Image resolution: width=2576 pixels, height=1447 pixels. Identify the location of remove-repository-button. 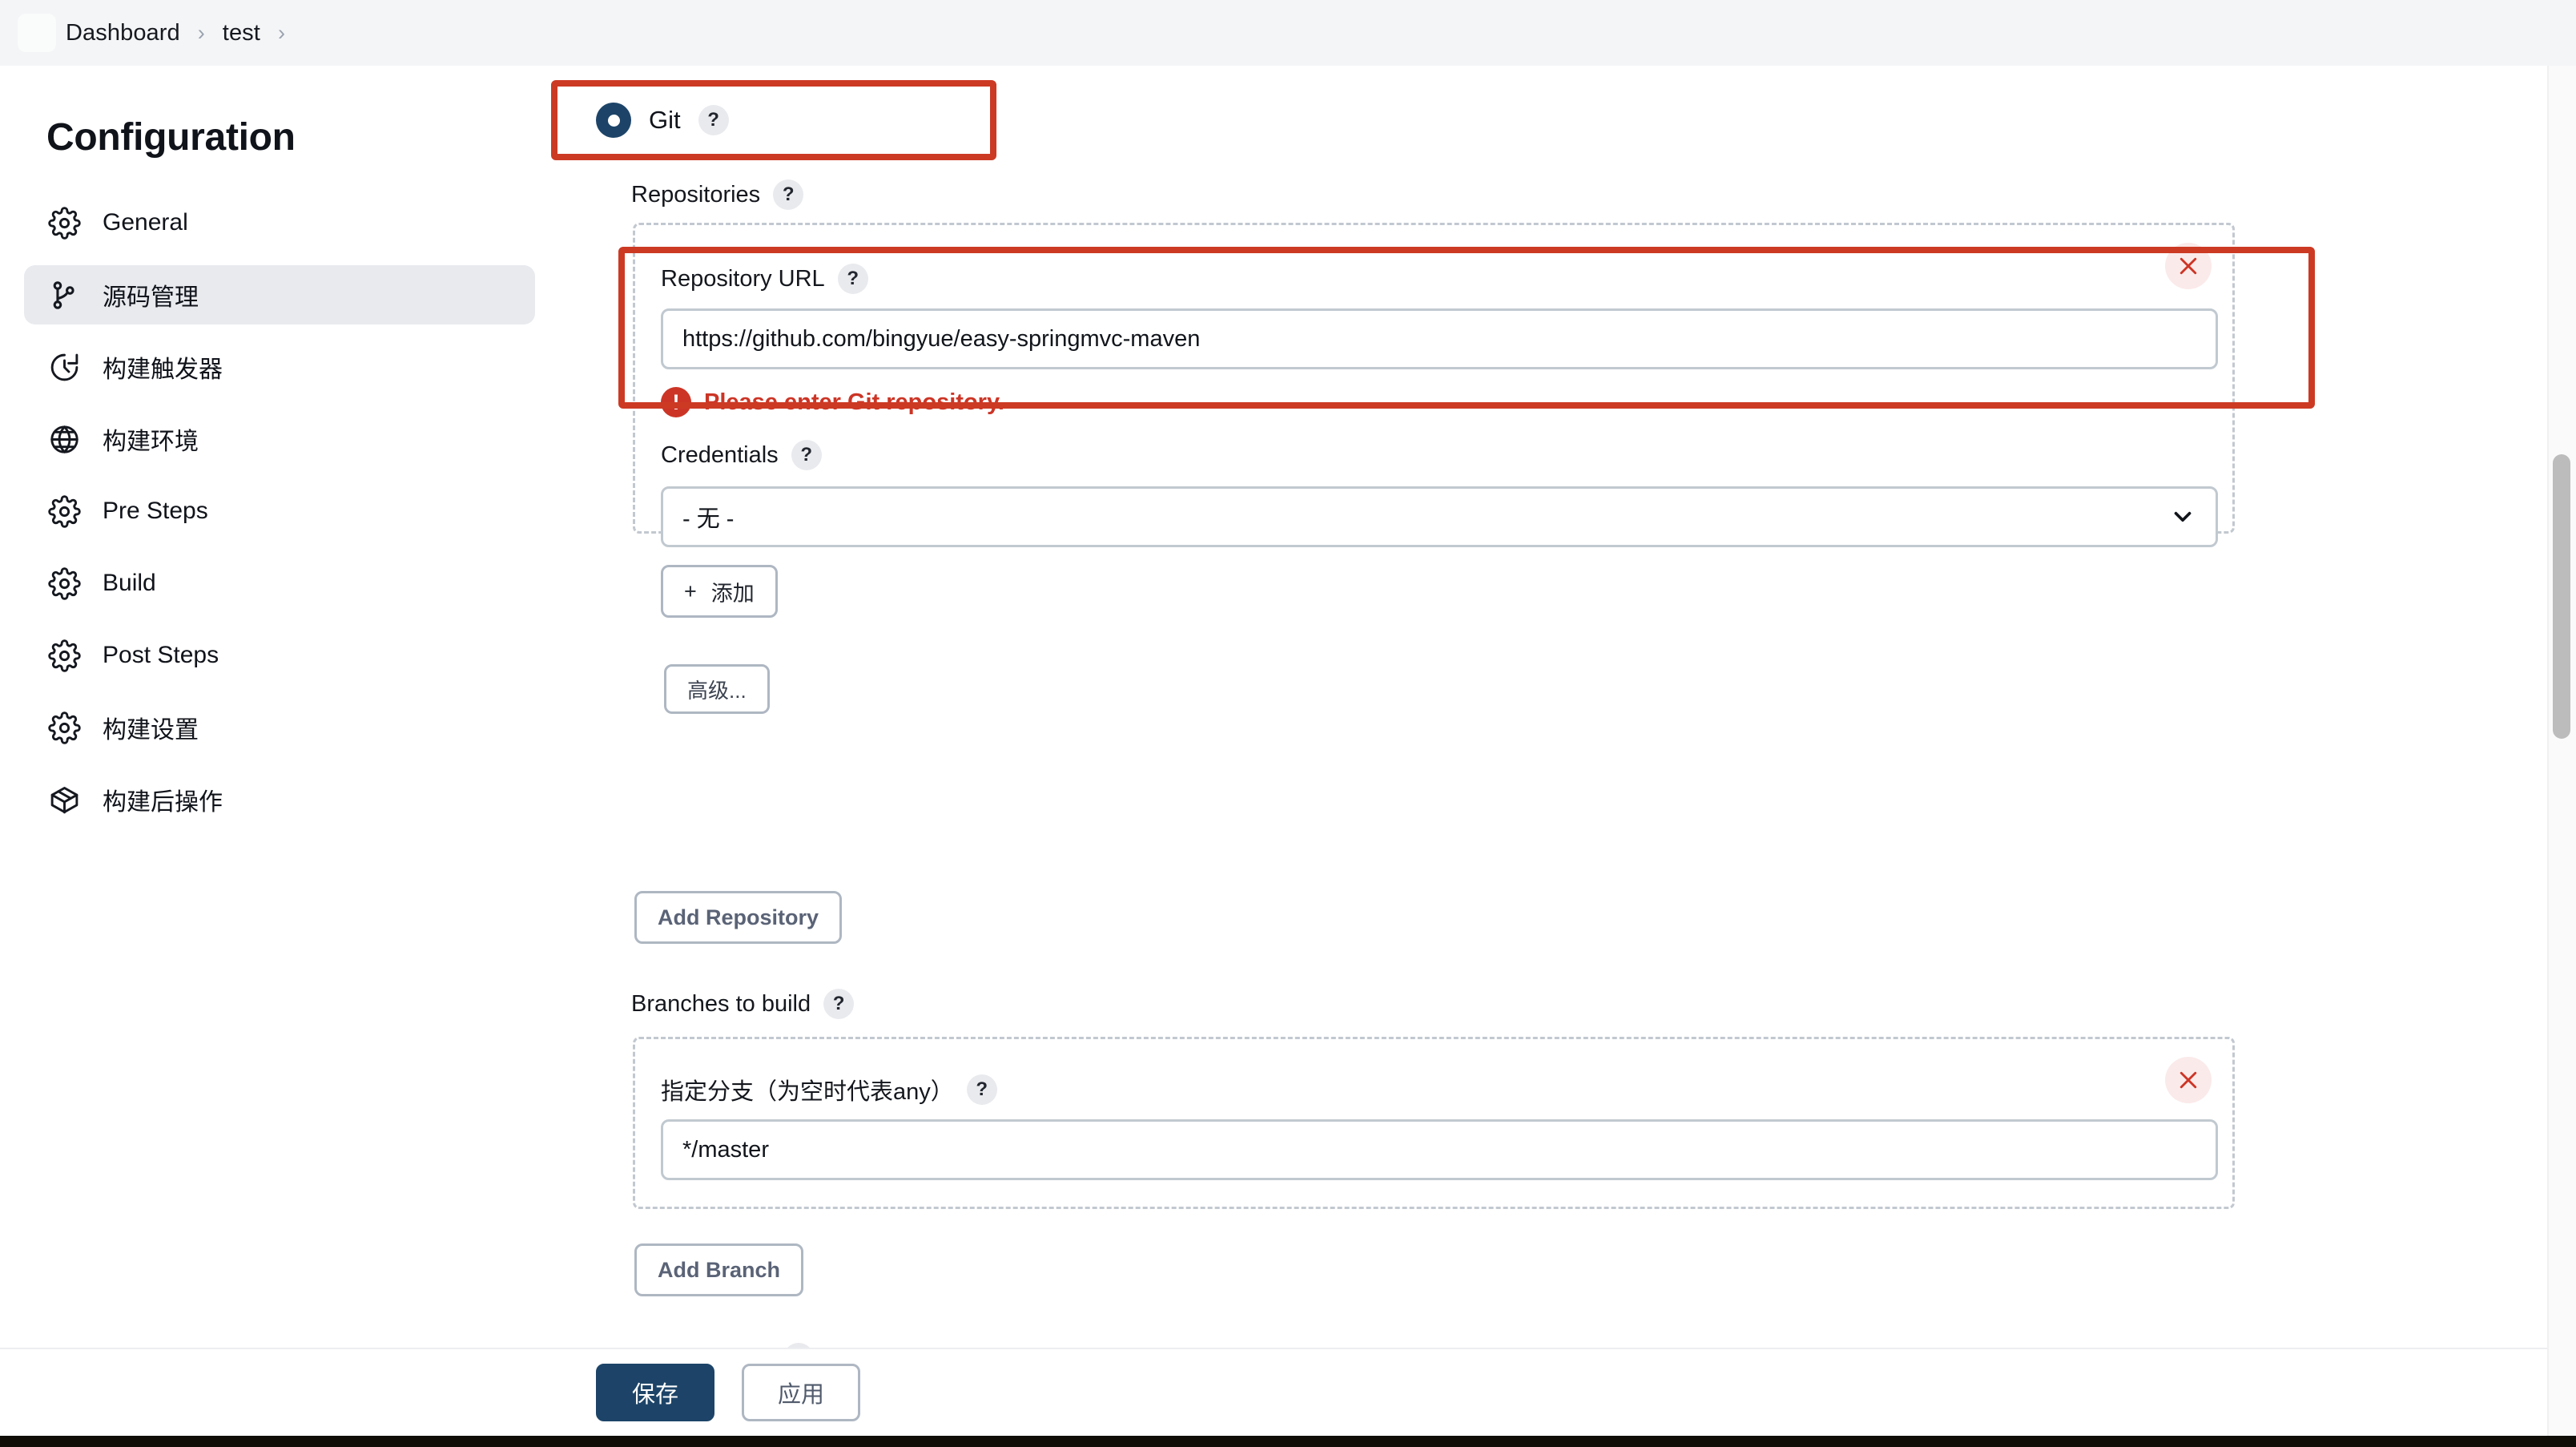
(2188, 266).